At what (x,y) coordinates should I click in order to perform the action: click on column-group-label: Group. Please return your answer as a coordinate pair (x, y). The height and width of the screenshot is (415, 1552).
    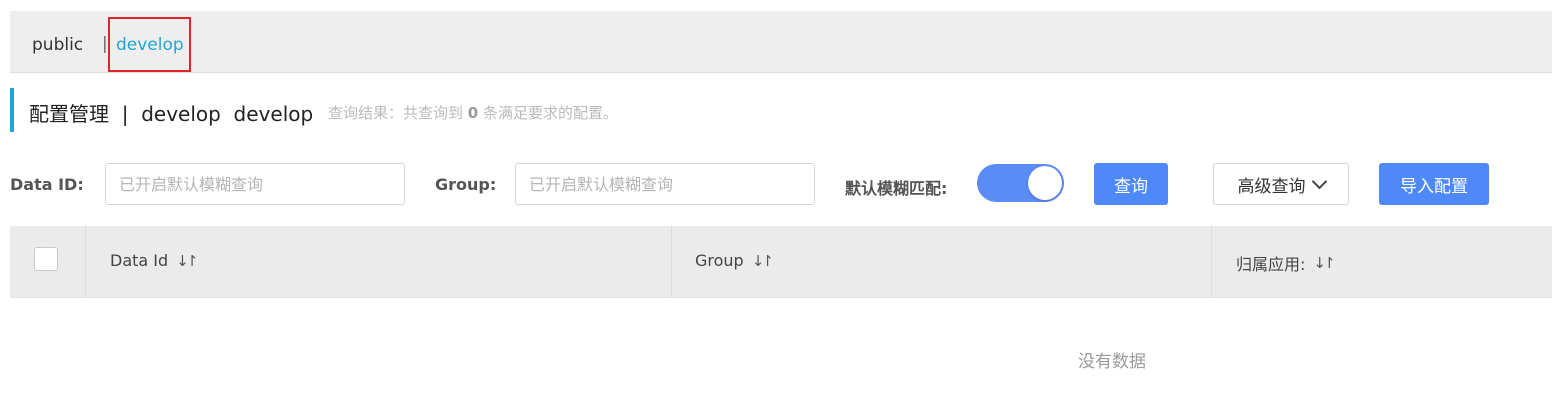
    Looking at the image, I should click on (719, 260).